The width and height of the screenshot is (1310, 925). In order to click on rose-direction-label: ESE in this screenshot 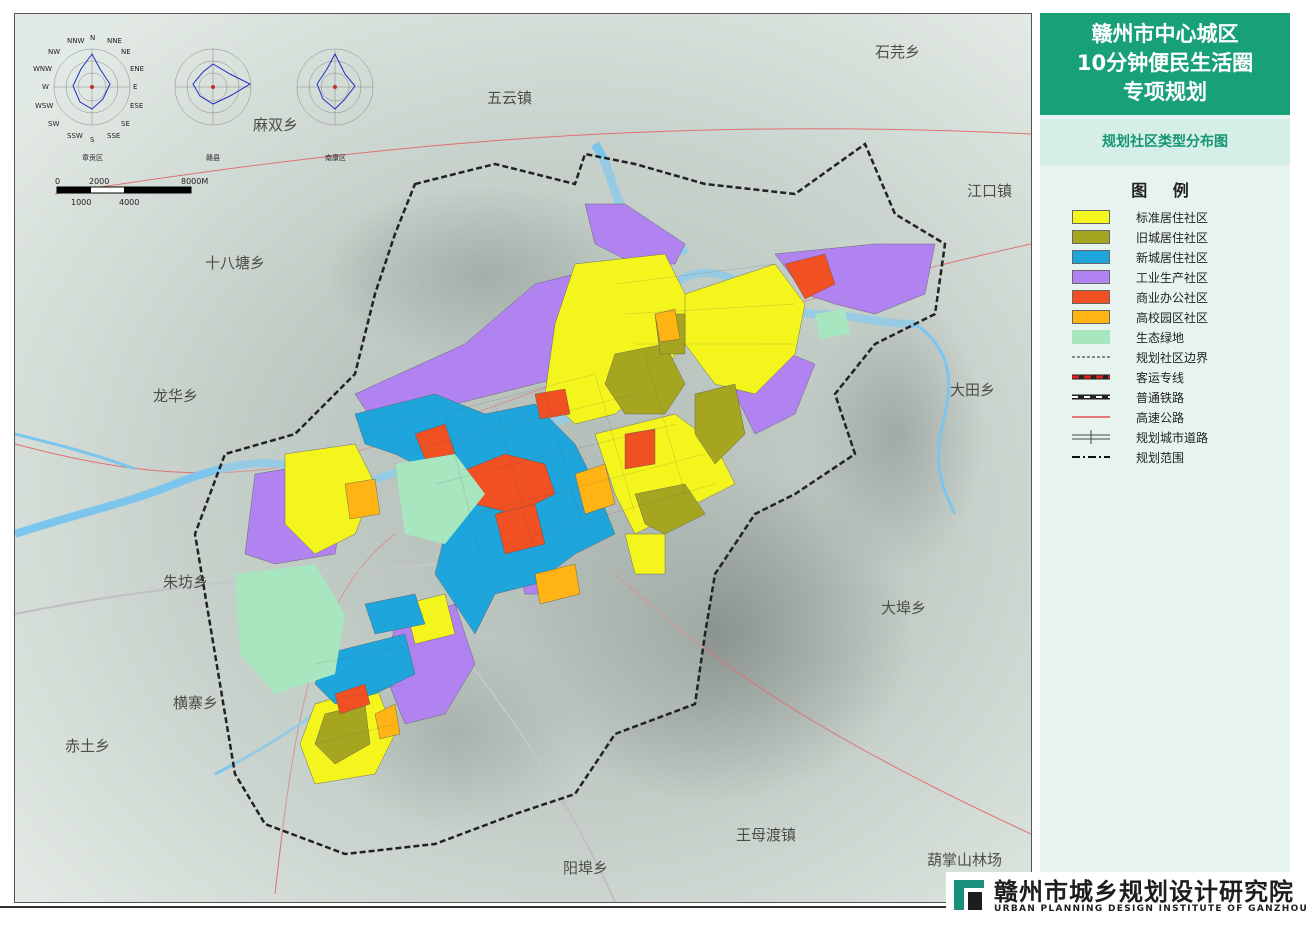, I will do `click(137, 106)`.